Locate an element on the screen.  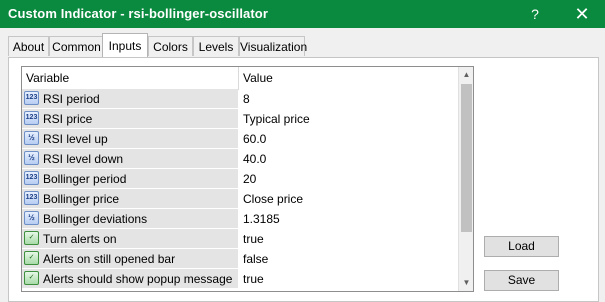
value-text: 8 is located at coordinates (246, 99).